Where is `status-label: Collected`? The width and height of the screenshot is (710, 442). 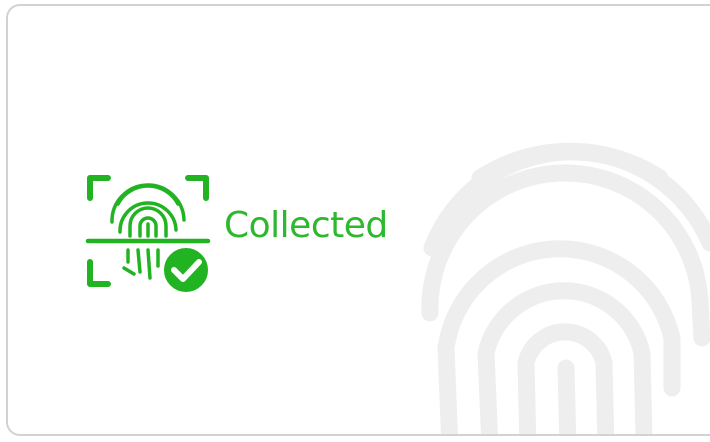
status-label: Collected is located at coordinates (306, 225).